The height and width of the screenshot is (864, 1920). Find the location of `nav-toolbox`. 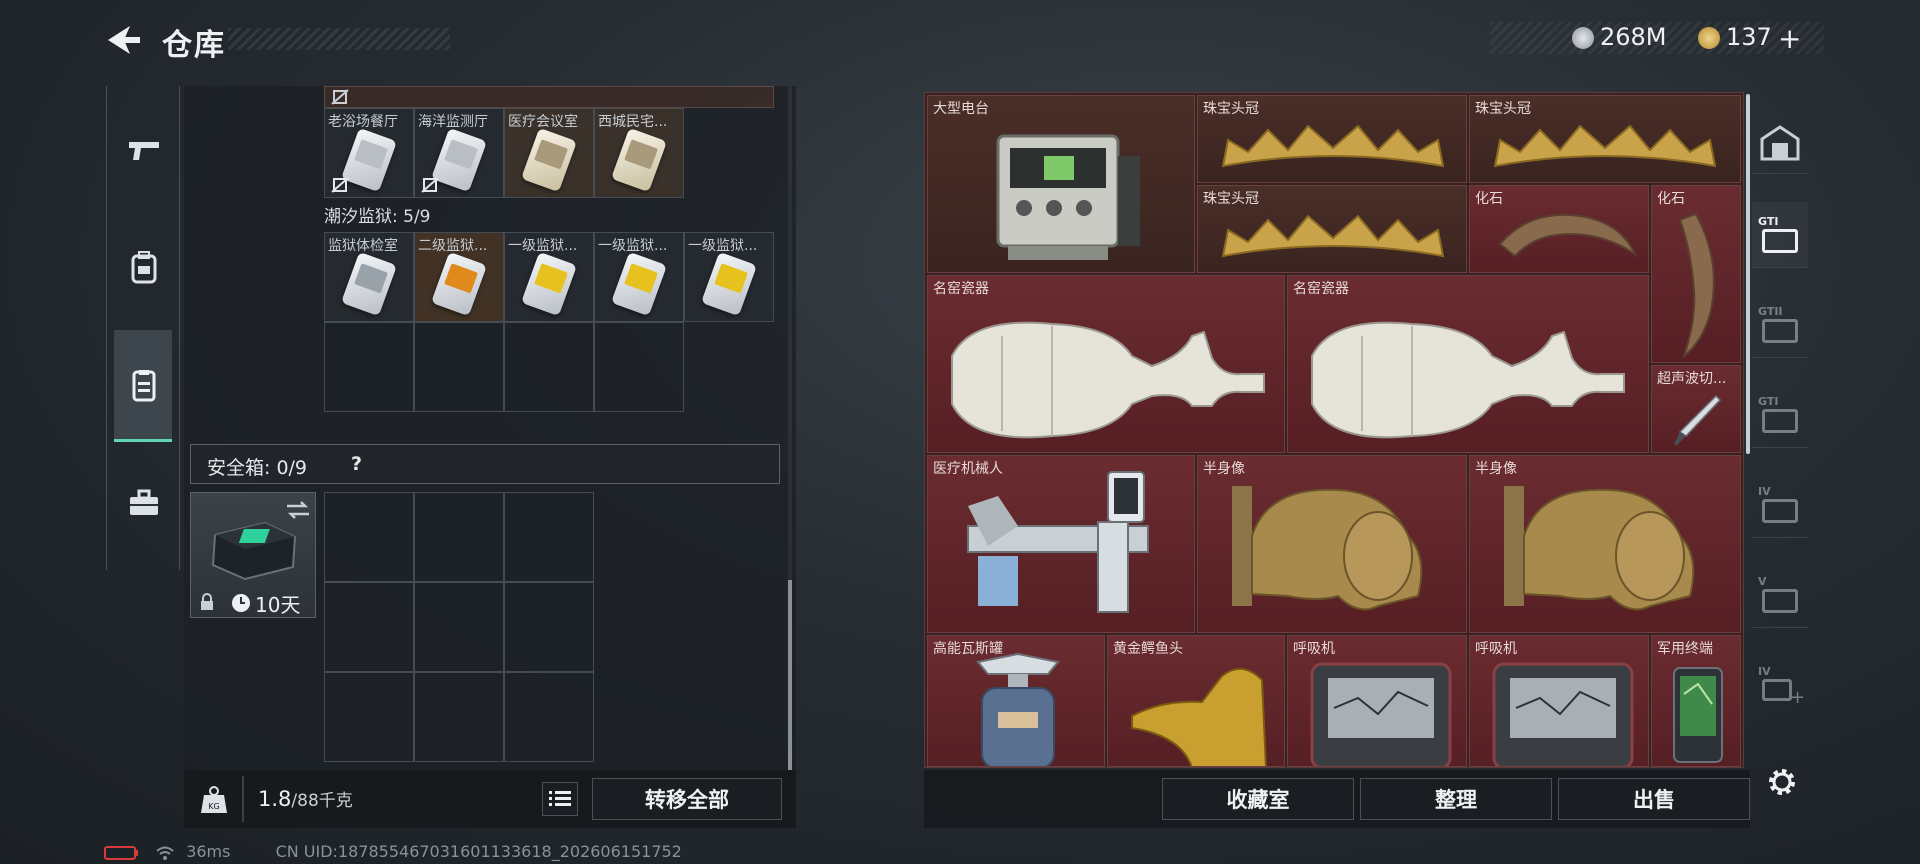

nav-toolbox is located at coordinates (144, 503).